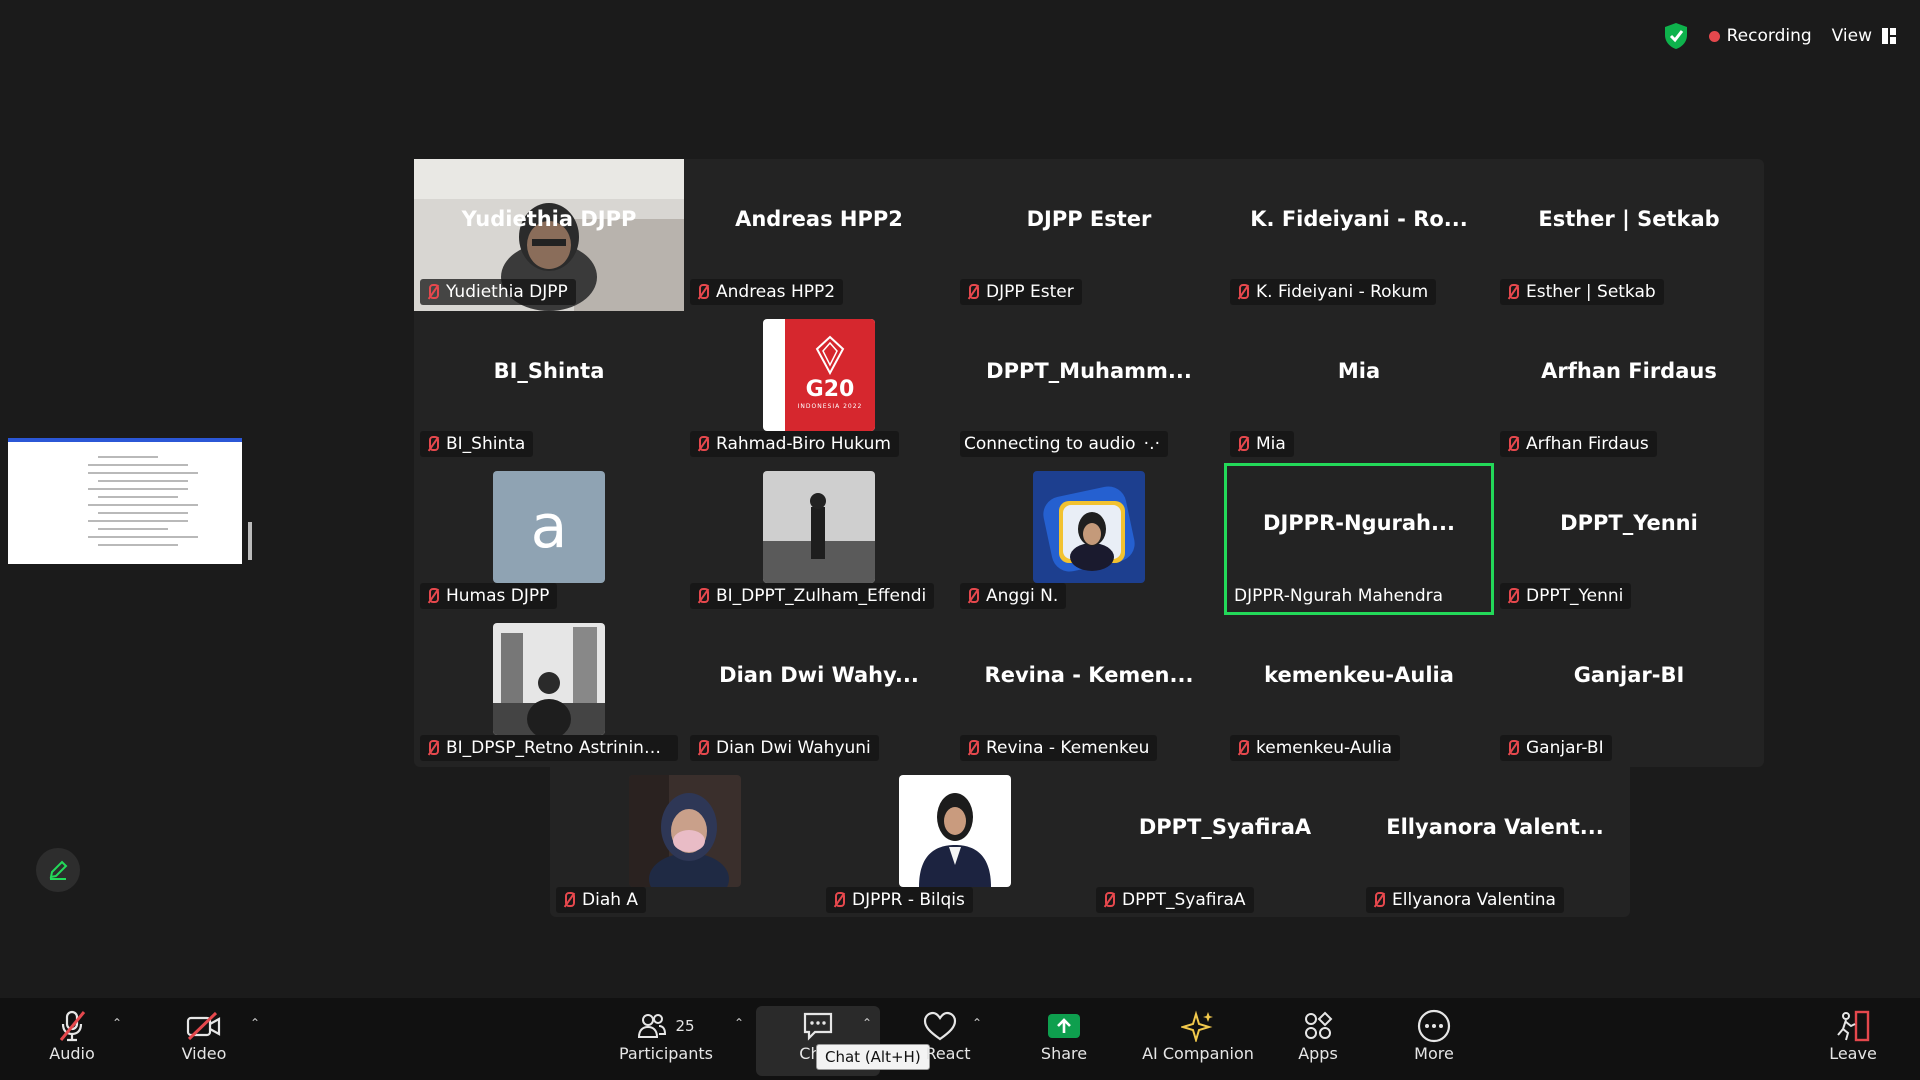 This screenshot has height=1080, width=1920. Describe the element at coordinates (1853, 1026) in the screenshot. I see `leave-door-icon` at that location.